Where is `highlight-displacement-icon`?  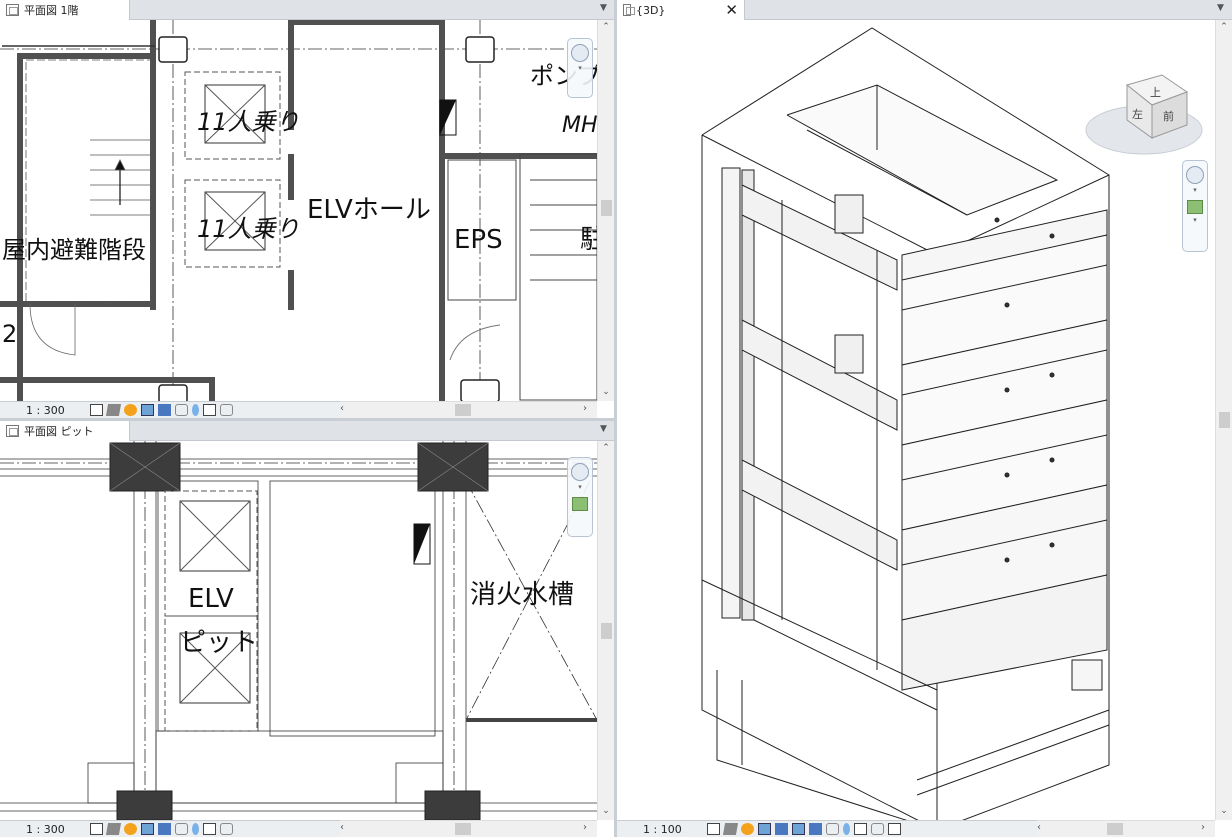
highlight-displacement-icon is located at coordinates (894, 829).